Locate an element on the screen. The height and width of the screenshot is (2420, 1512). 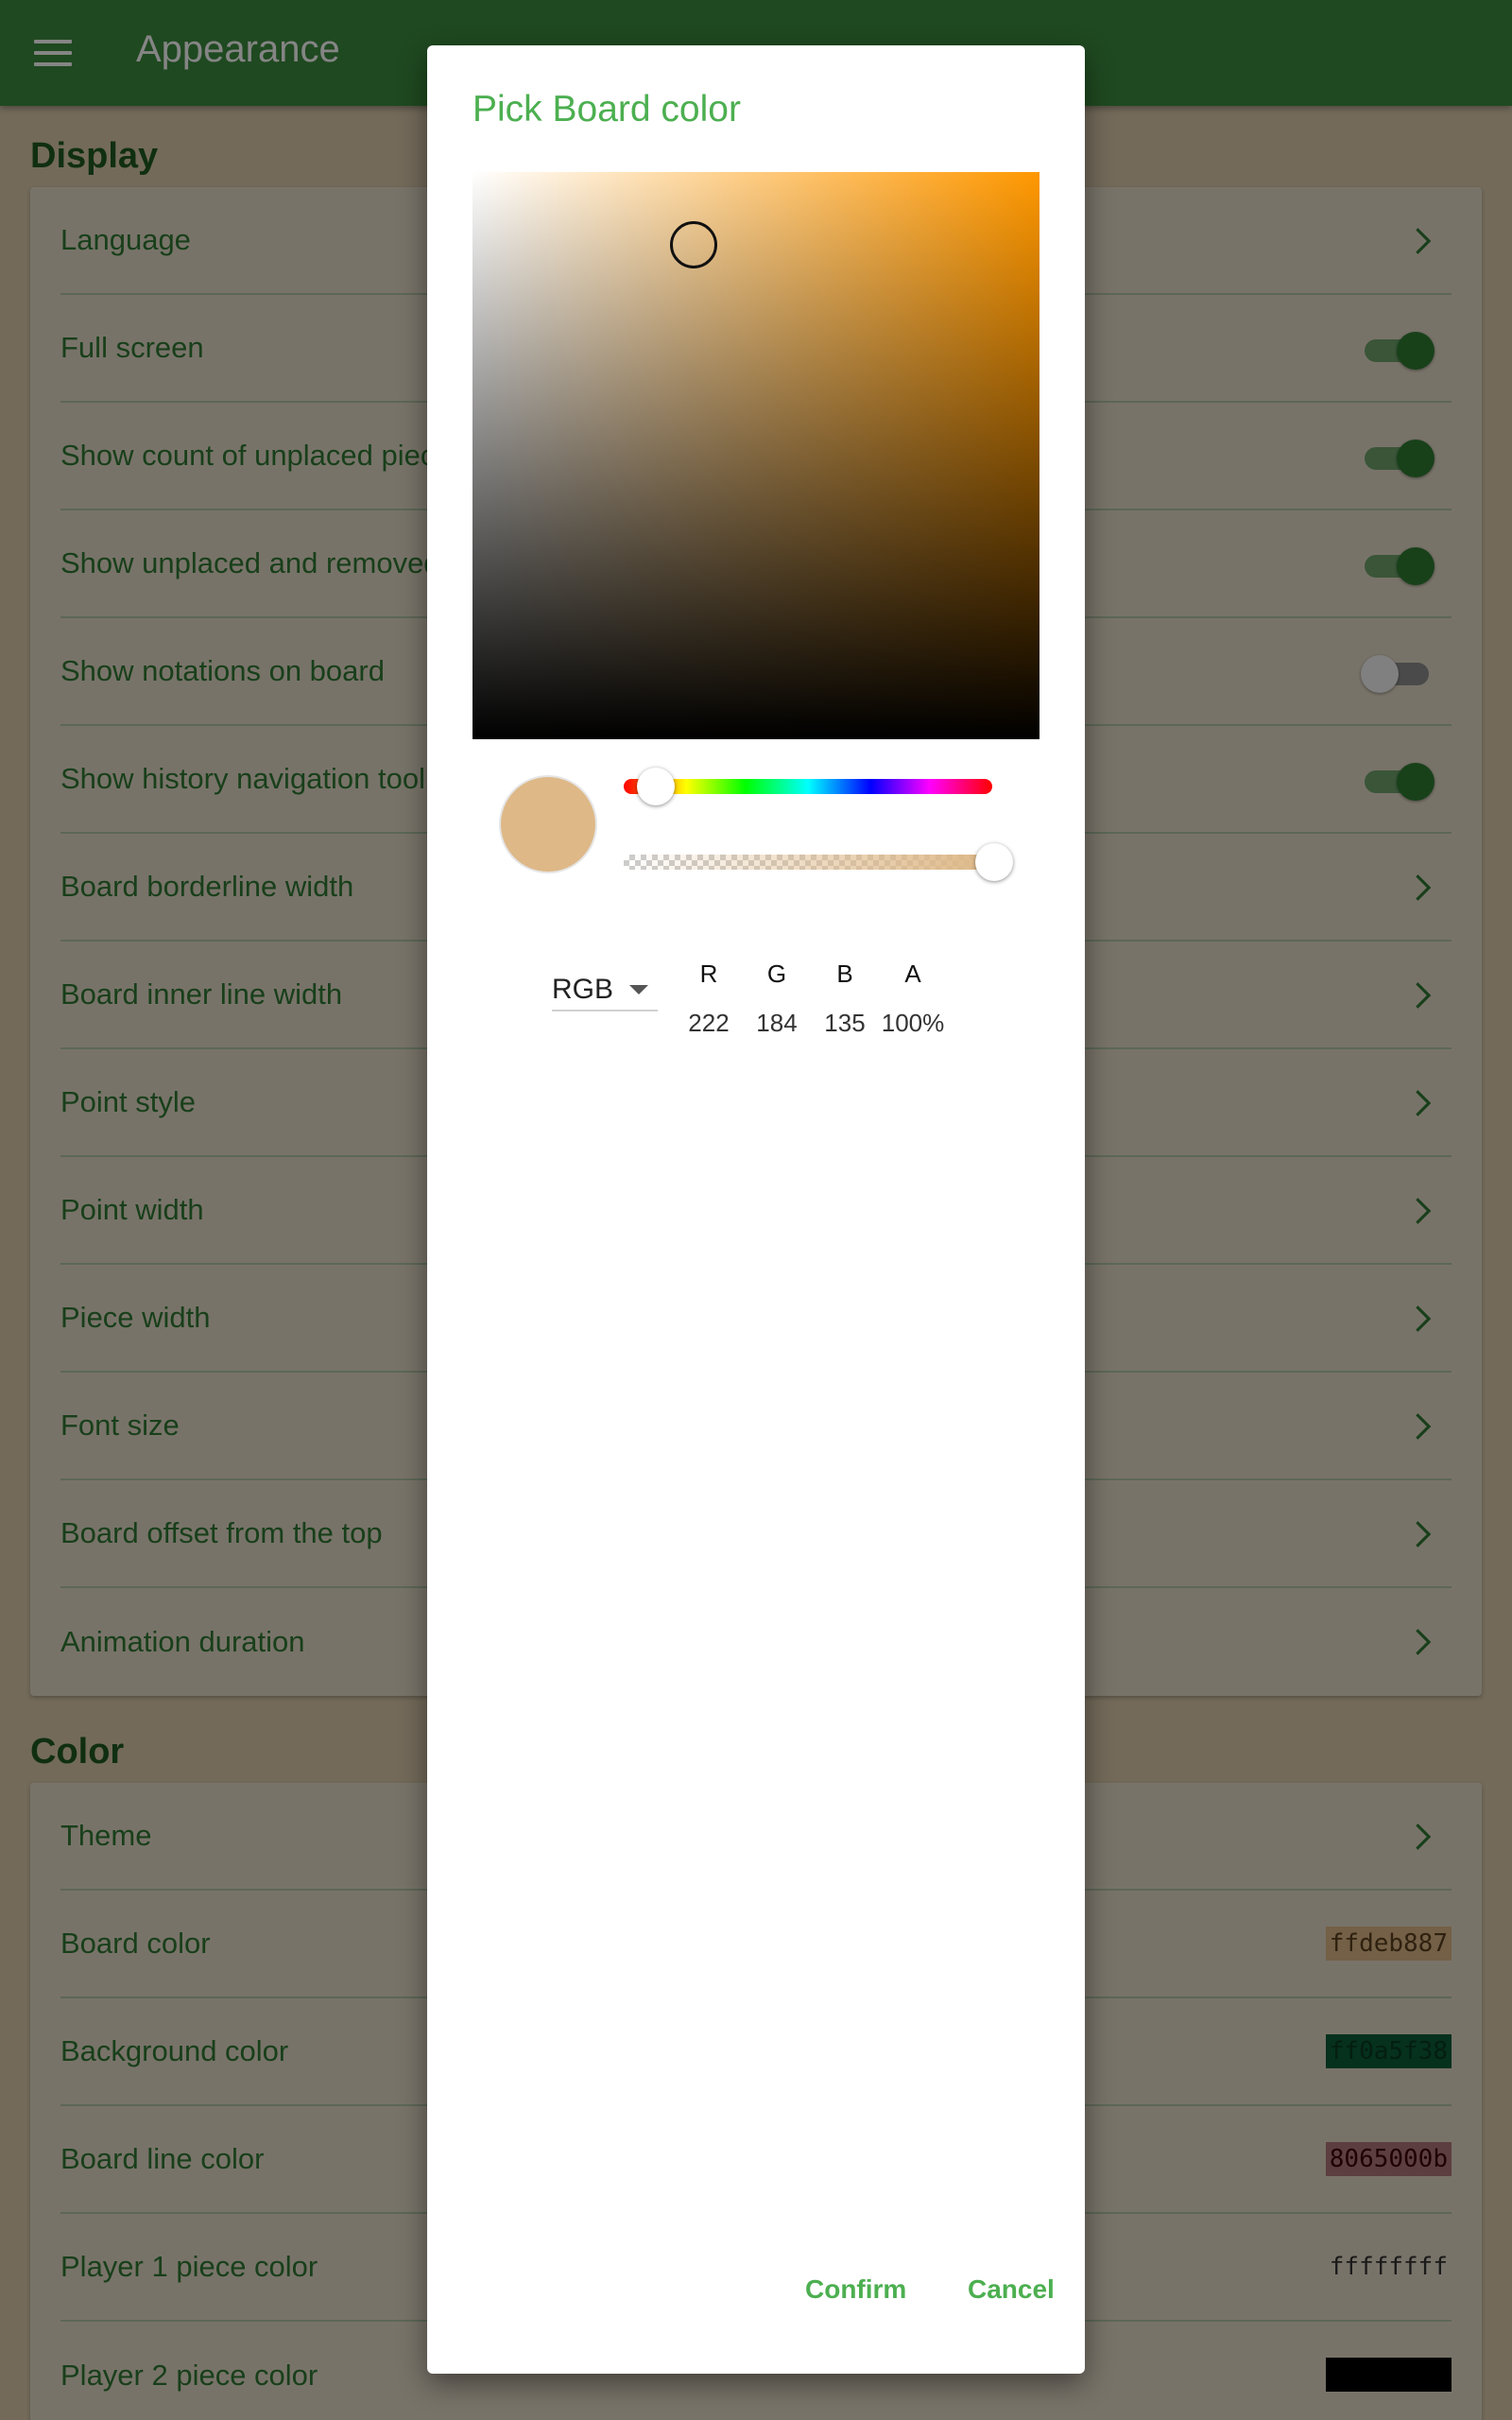
channel-value: 222 is located at coordinates (709, 1023).